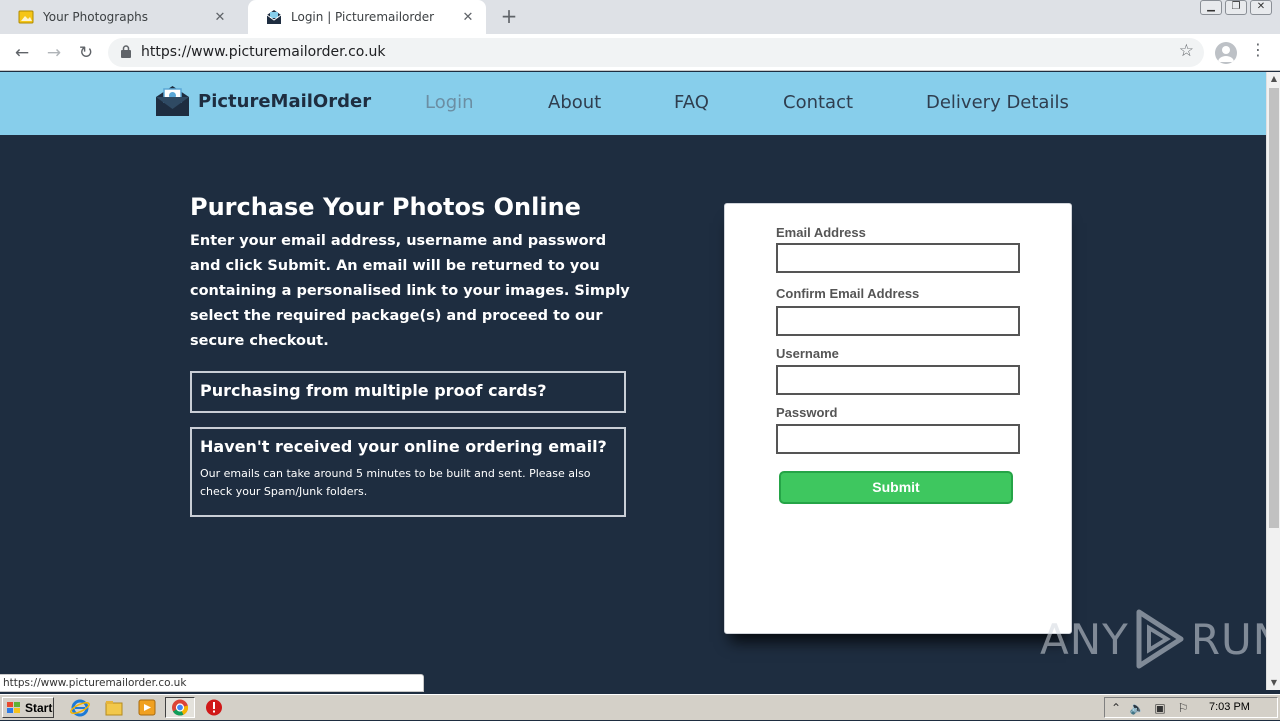 The image size is (1280, 721). What do you see at coordinates (172, 101) in the screenshot?
I see `envelope-photo-logo-icon` at bounding box center [172, 101].